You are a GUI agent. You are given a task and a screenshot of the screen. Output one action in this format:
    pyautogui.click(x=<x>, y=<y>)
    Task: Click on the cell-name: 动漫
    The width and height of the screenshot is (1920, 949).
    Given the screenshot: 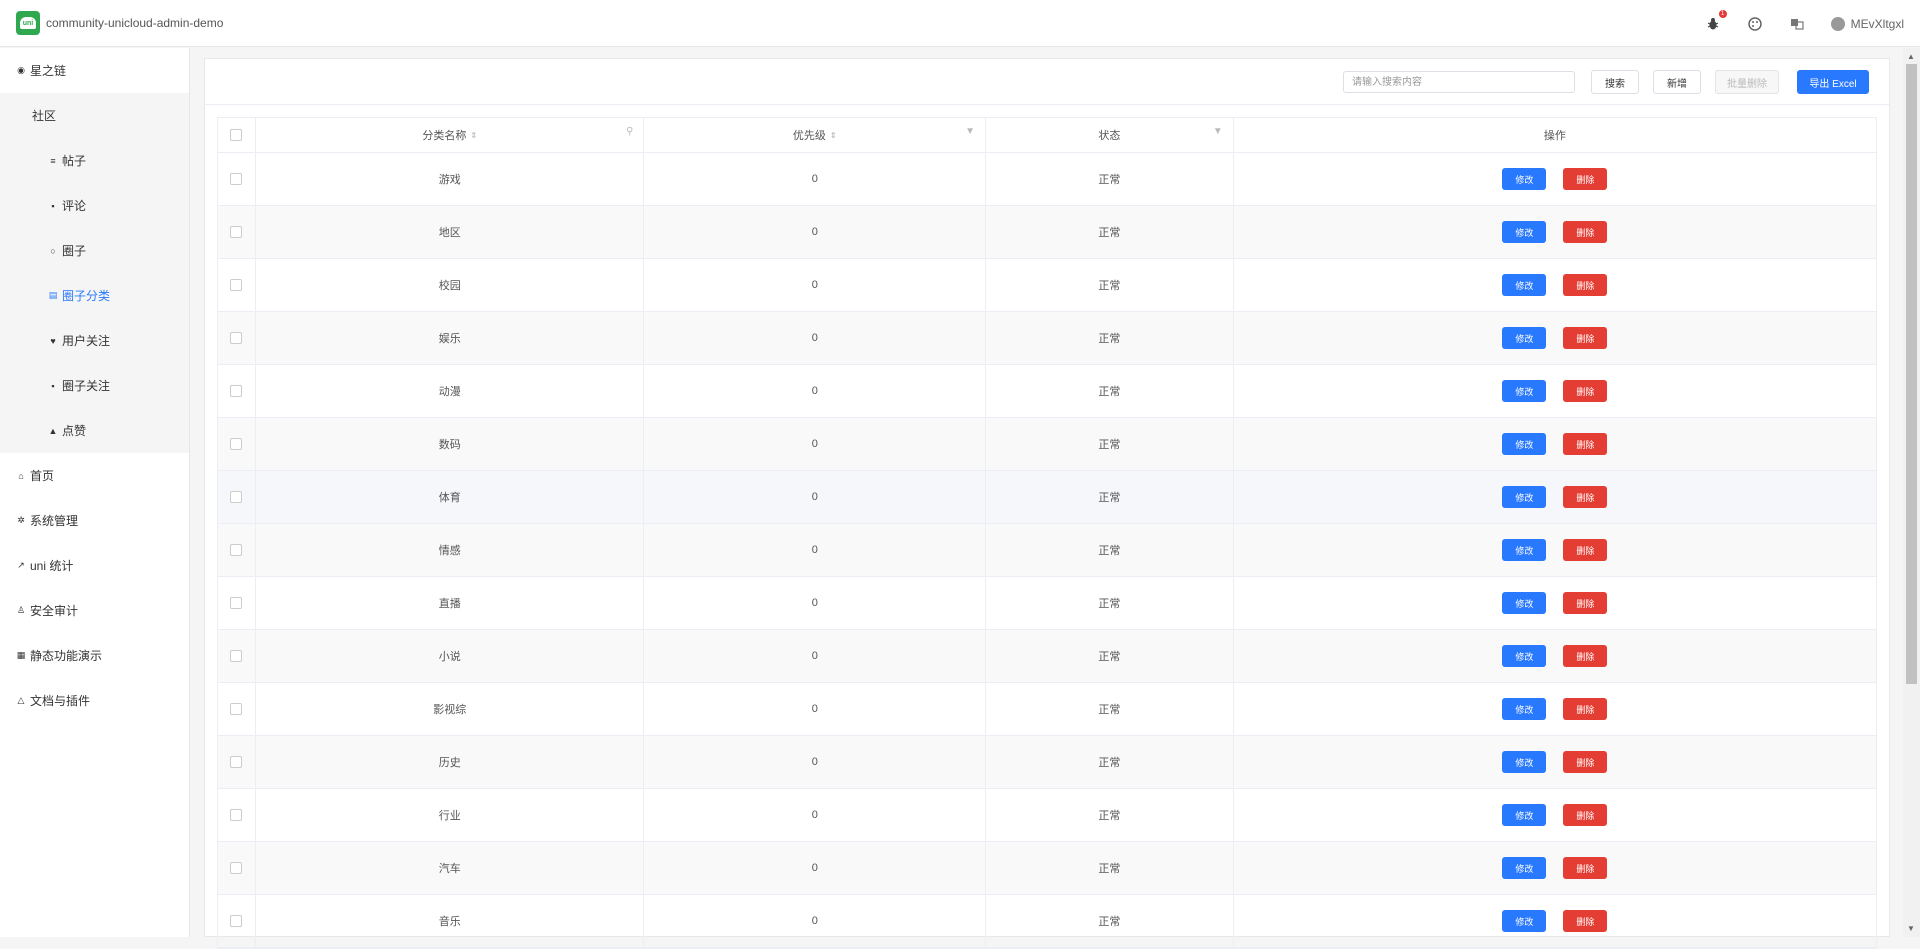 What is the action you would take?
    pyautogui.click(x=450, y=391)
    